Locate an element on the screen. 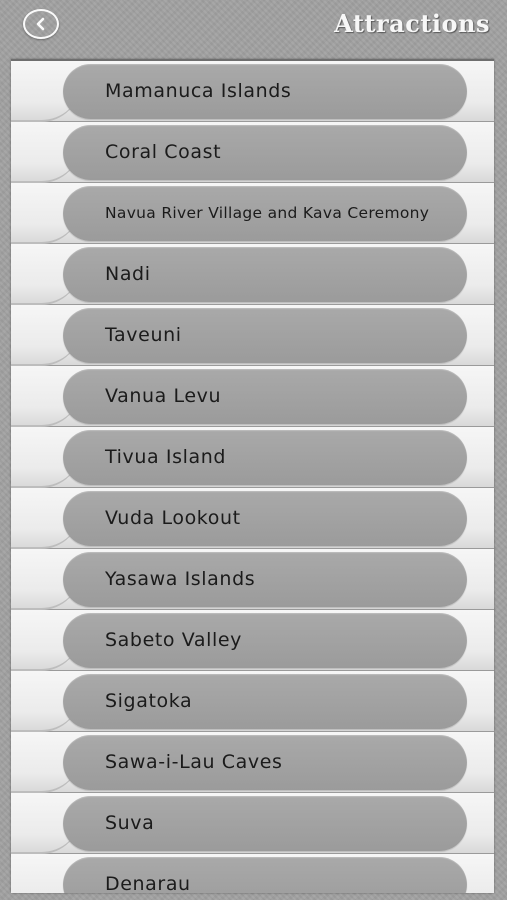  list-item: Nadi is located at coordinates (252, 274).